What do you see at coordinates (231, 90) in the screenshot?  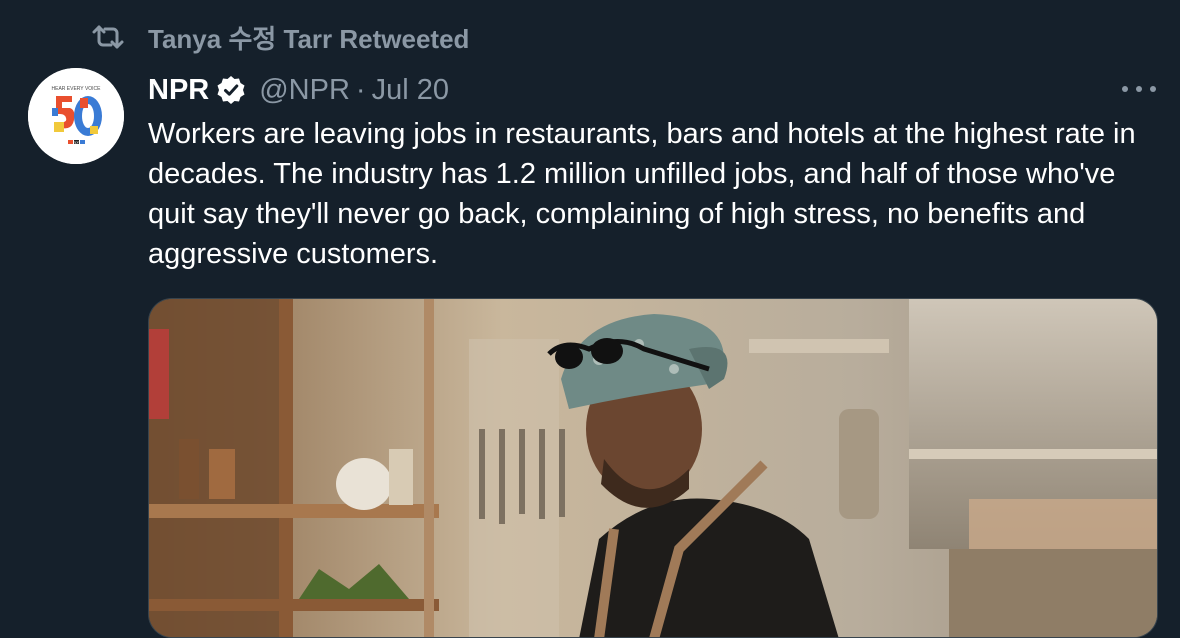 I see `verified-badge-icon` at bounding box center [231, 90].